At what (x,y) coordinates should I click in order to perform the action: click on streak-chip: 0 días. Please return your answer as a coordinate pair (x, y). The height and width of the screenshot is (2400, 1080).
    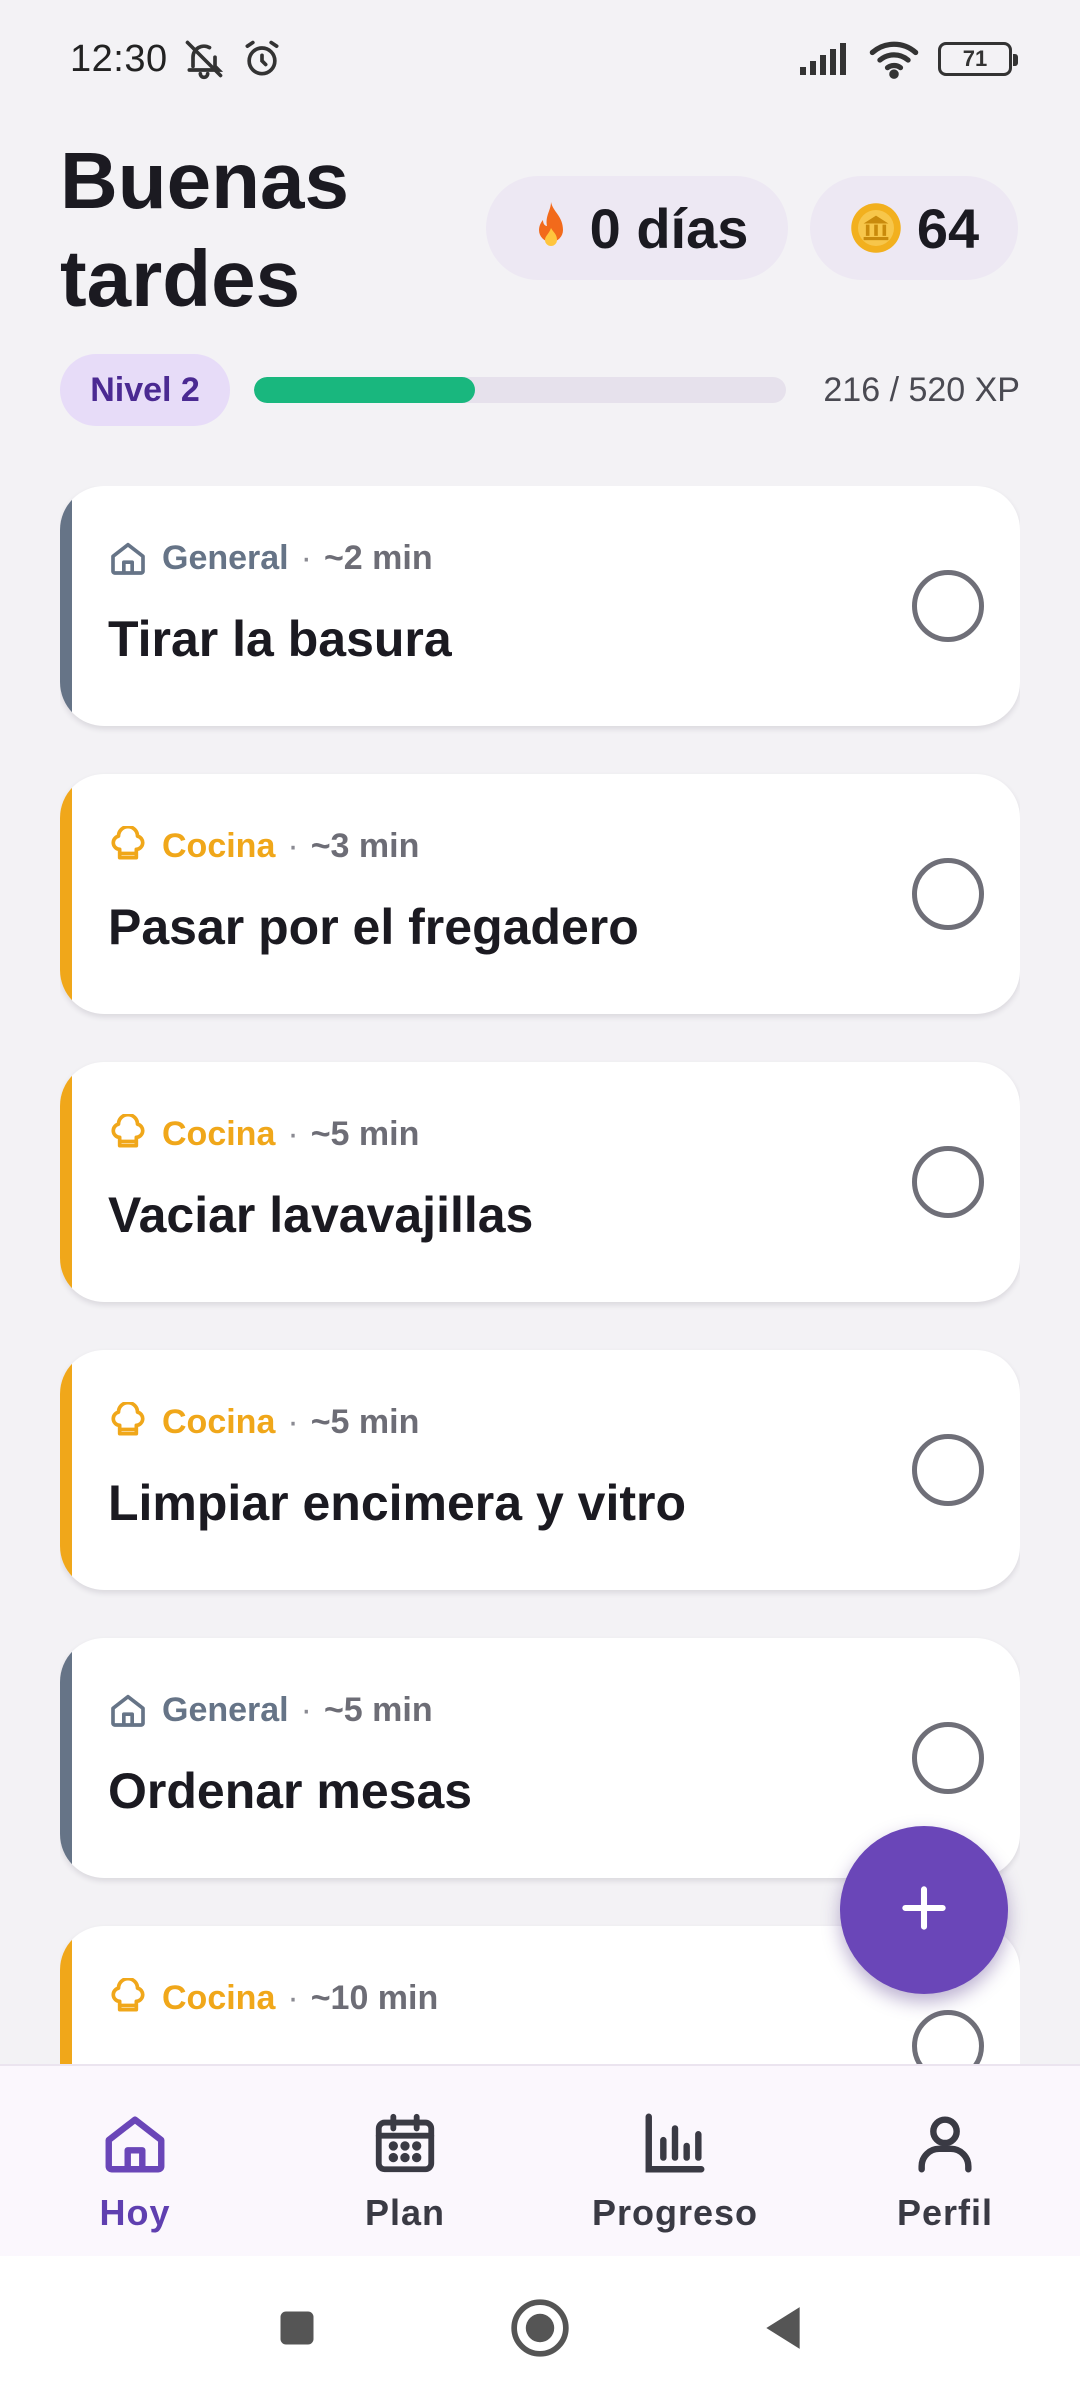
    Looking at the image, I should click on (637, 228).